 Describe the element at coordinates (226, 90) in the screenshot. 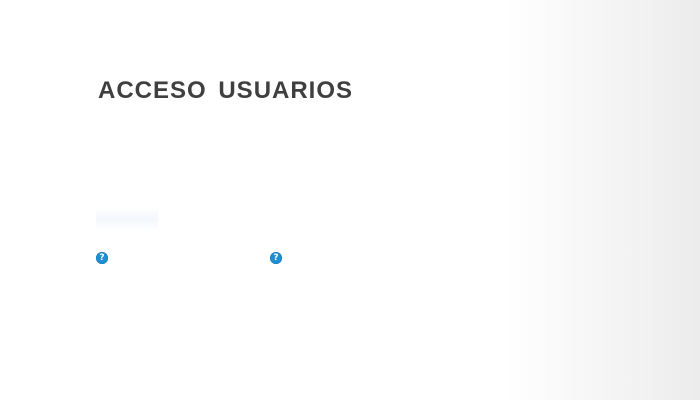

I see `page-title: ACCESO USUARIOS` at that location.